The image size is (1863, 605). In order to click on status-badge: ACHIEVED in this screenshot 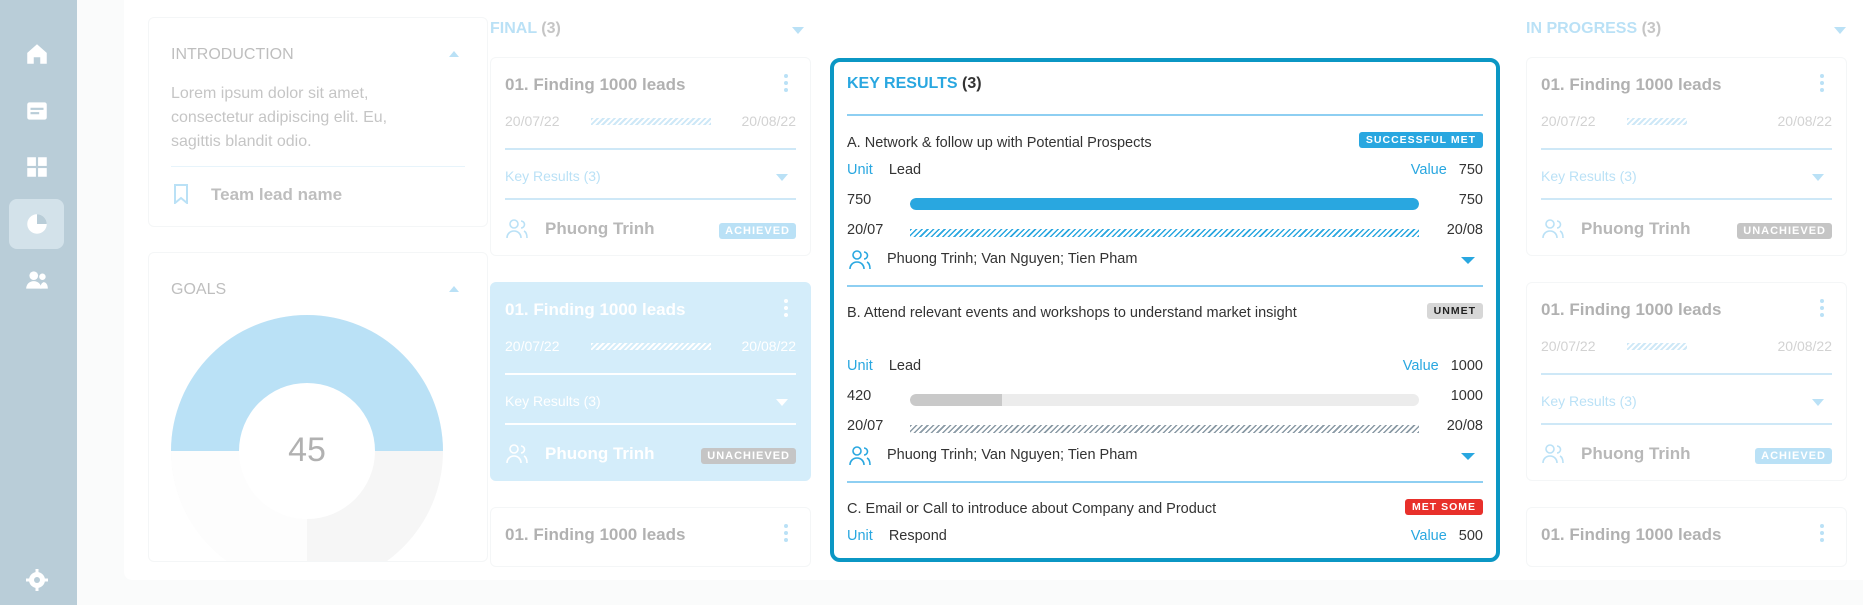, I will do `click(757, 231)`.